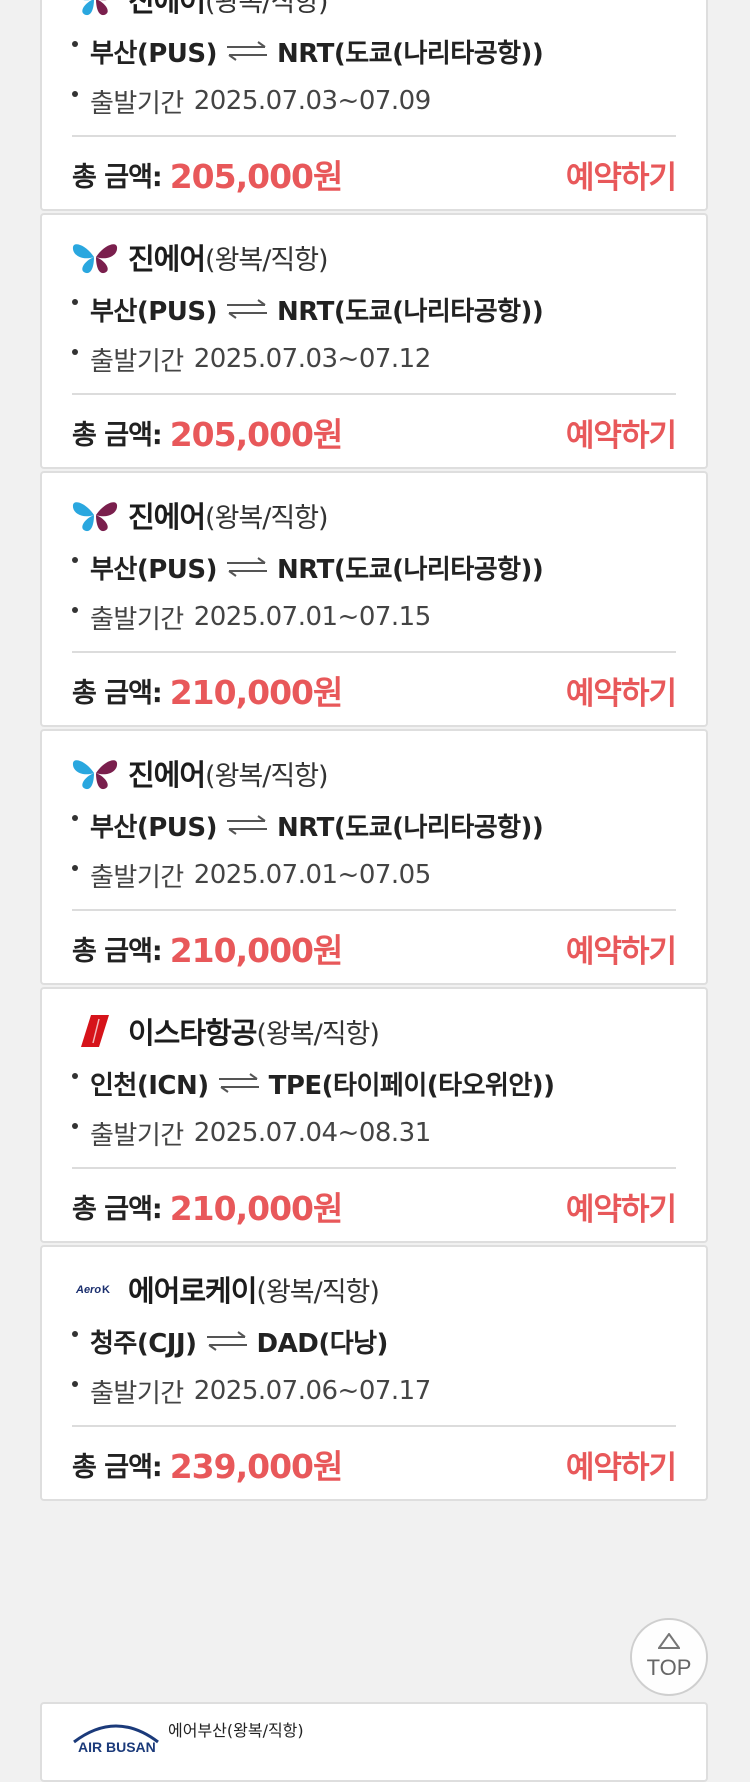 This screenshot has width=750, height=1782. Describe the element at coordinates (312, 875) in the screenshot. I see `period-dates: 2025.07.01~07.05` at that location.